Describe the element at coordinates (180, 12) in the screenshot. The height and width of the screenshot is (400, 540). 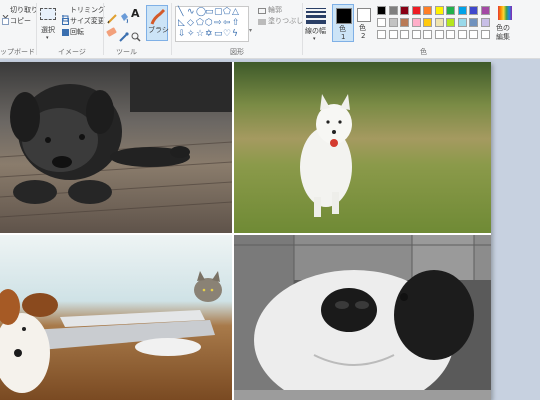
I see `line-shape-icon: ╲` at that location.